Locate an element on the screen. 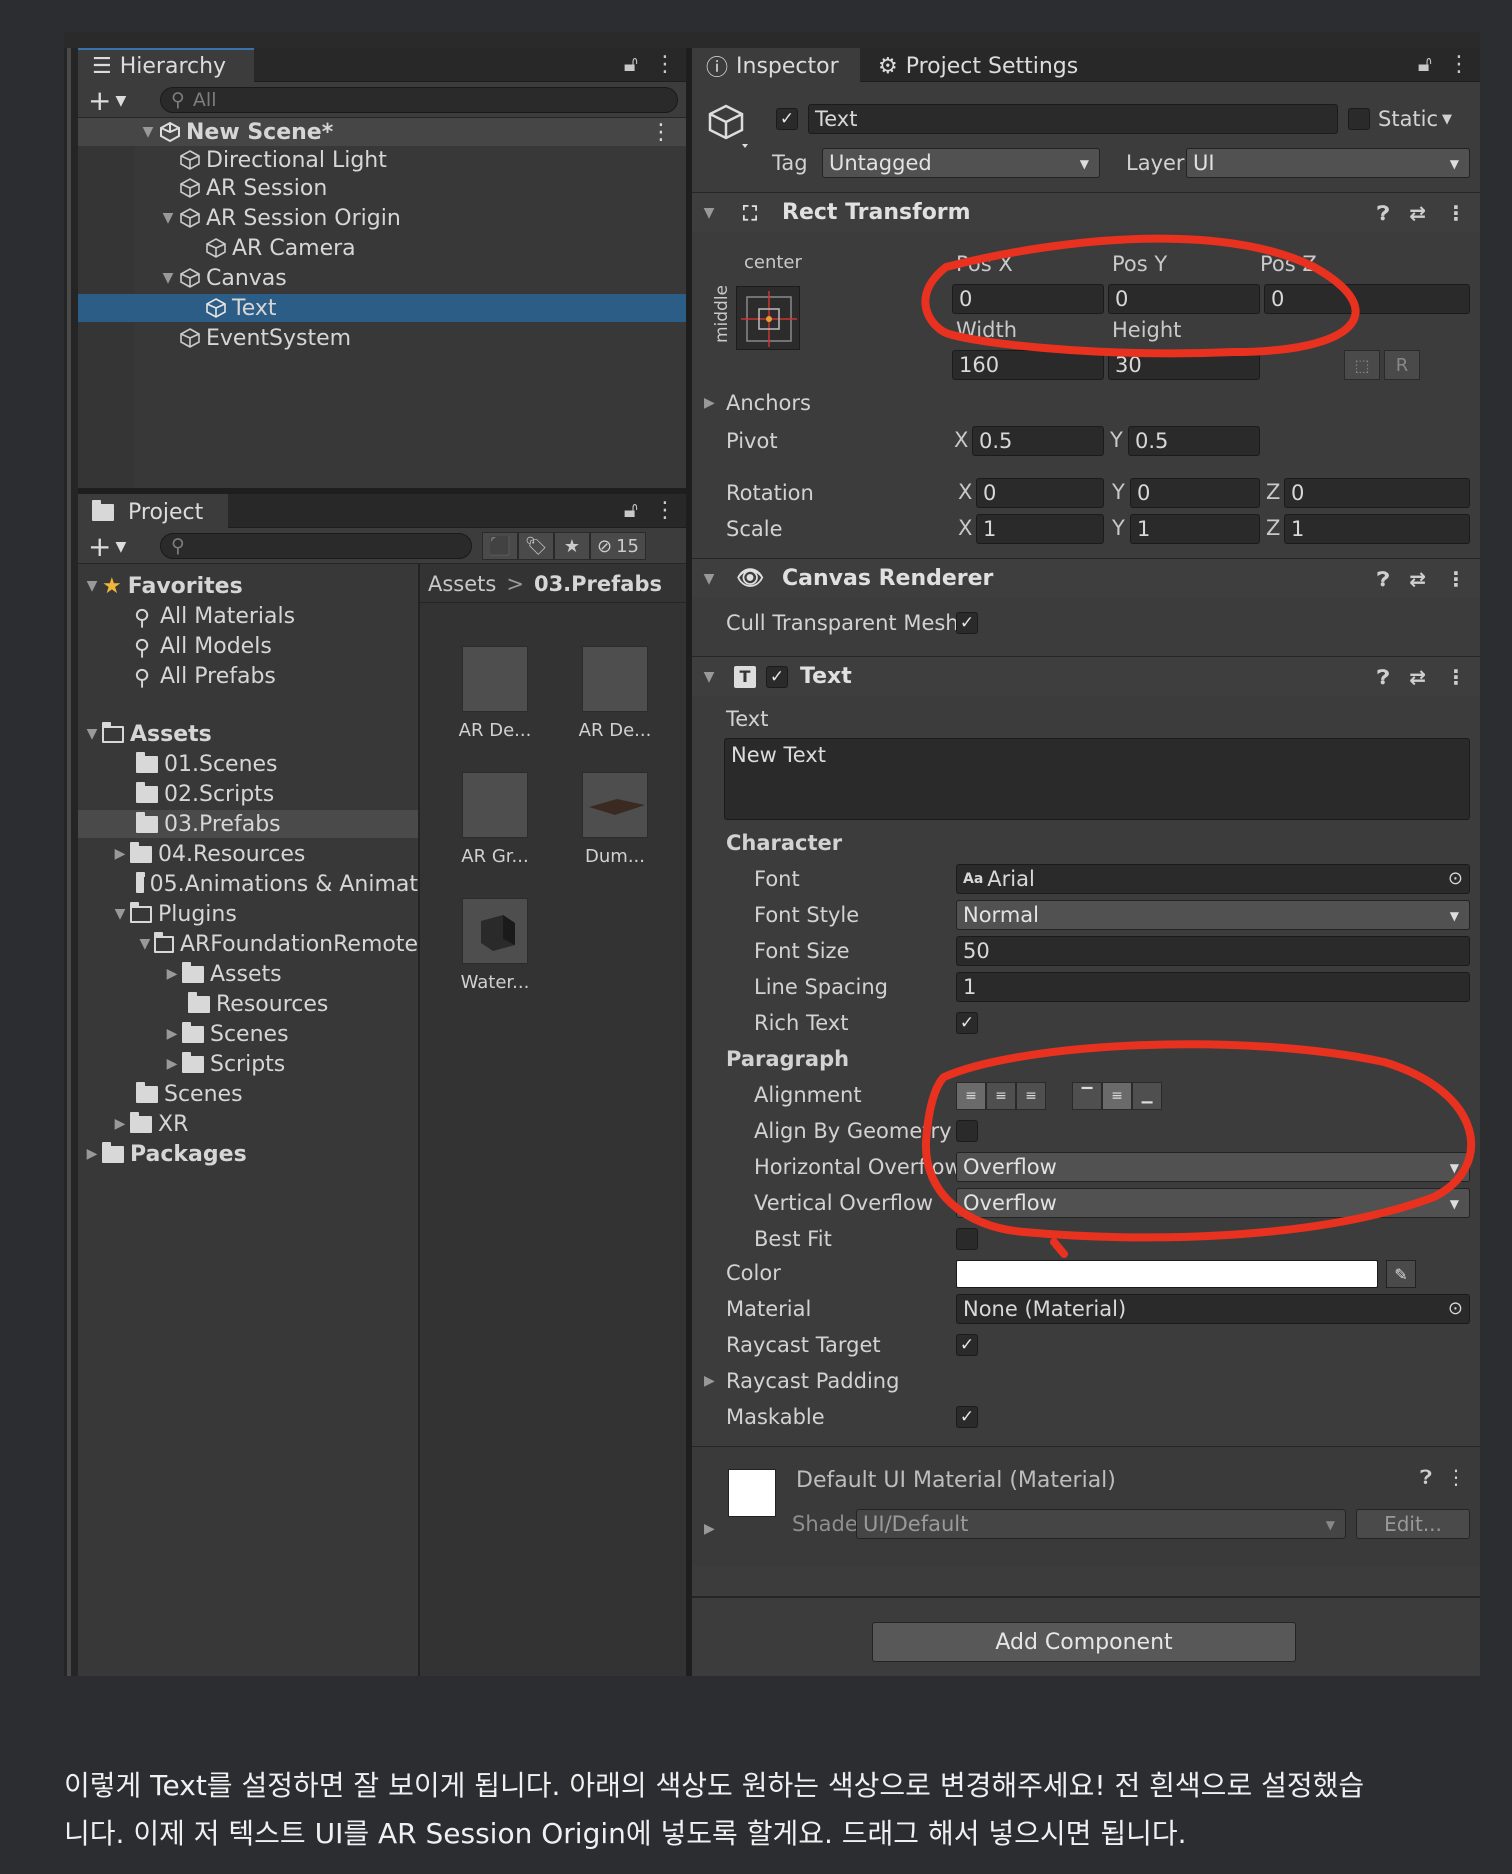 The image size is (1512, 1874). asset-thumb-water is located at coordinates (495, 931).